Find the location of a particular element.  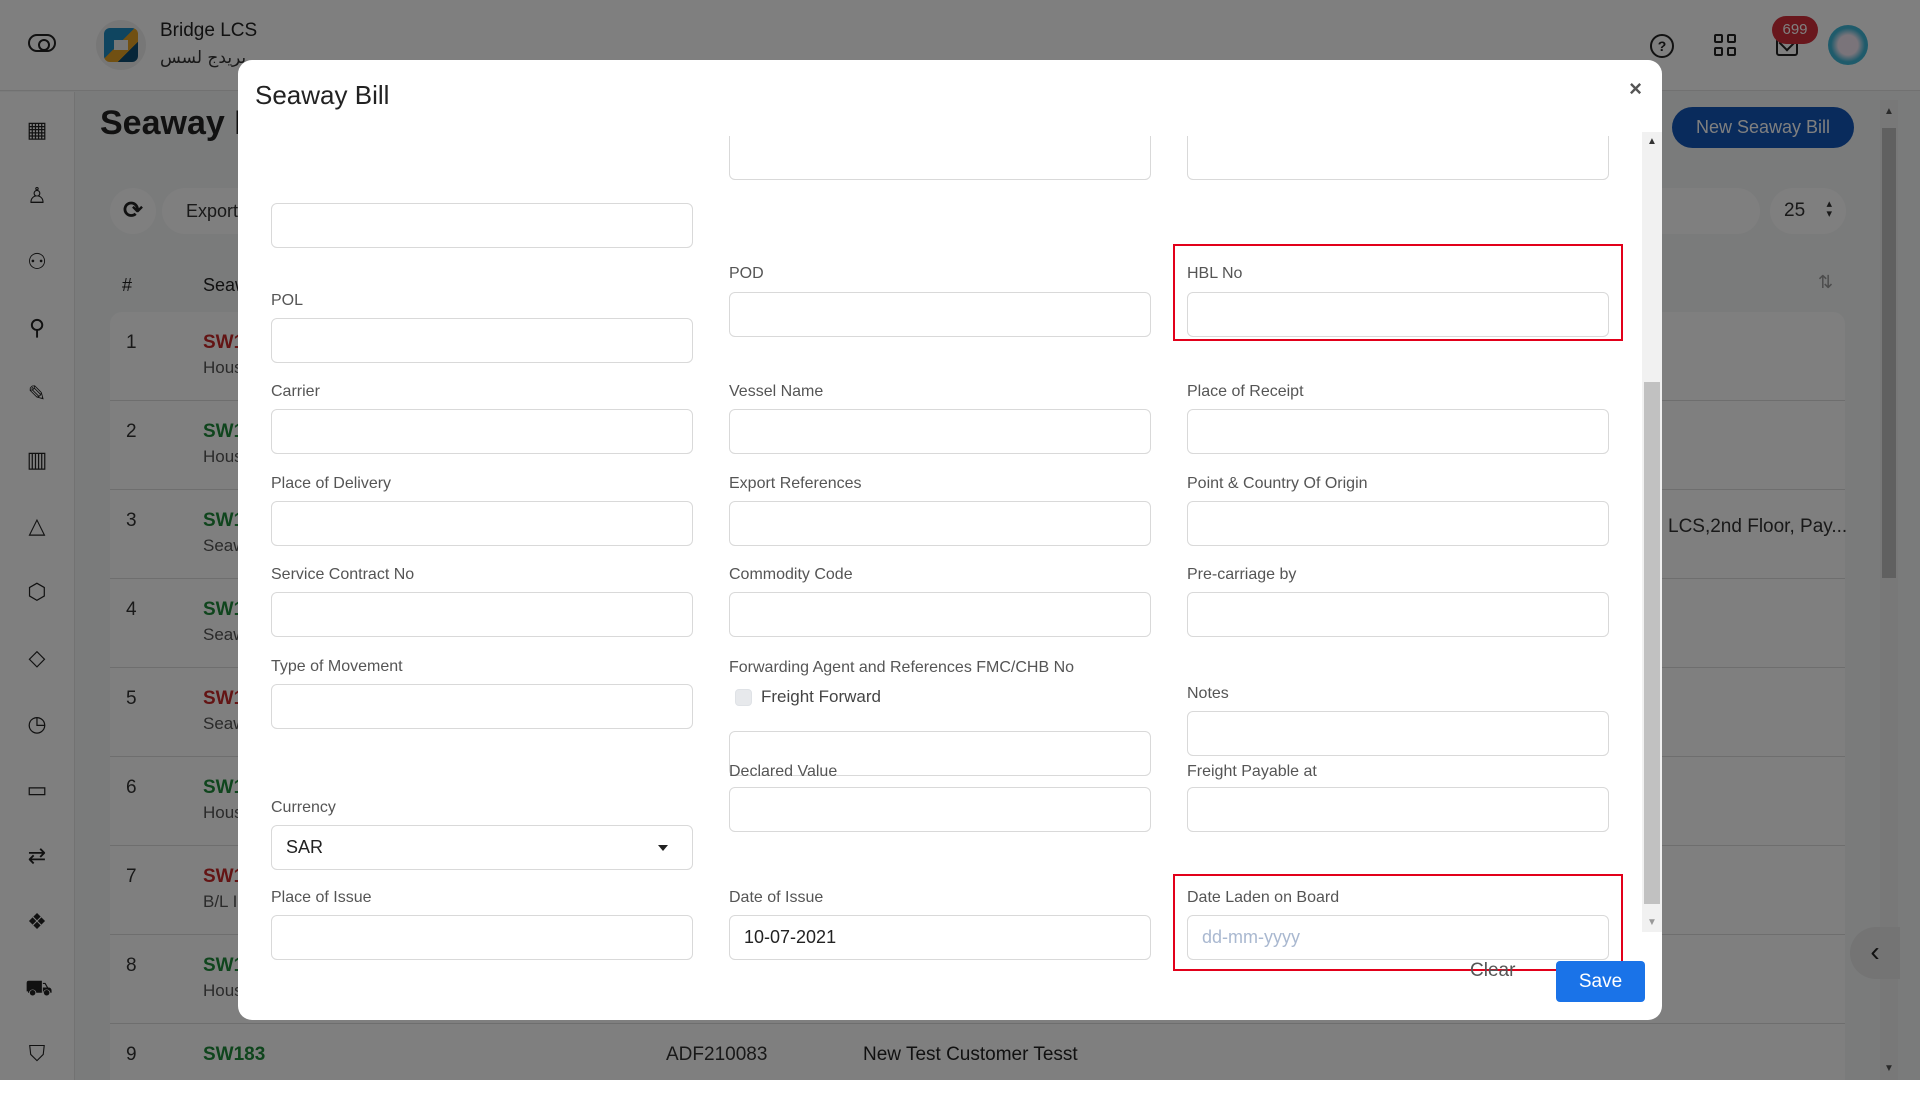

freight-forward-checkbox is located at coordinates (743, 697).